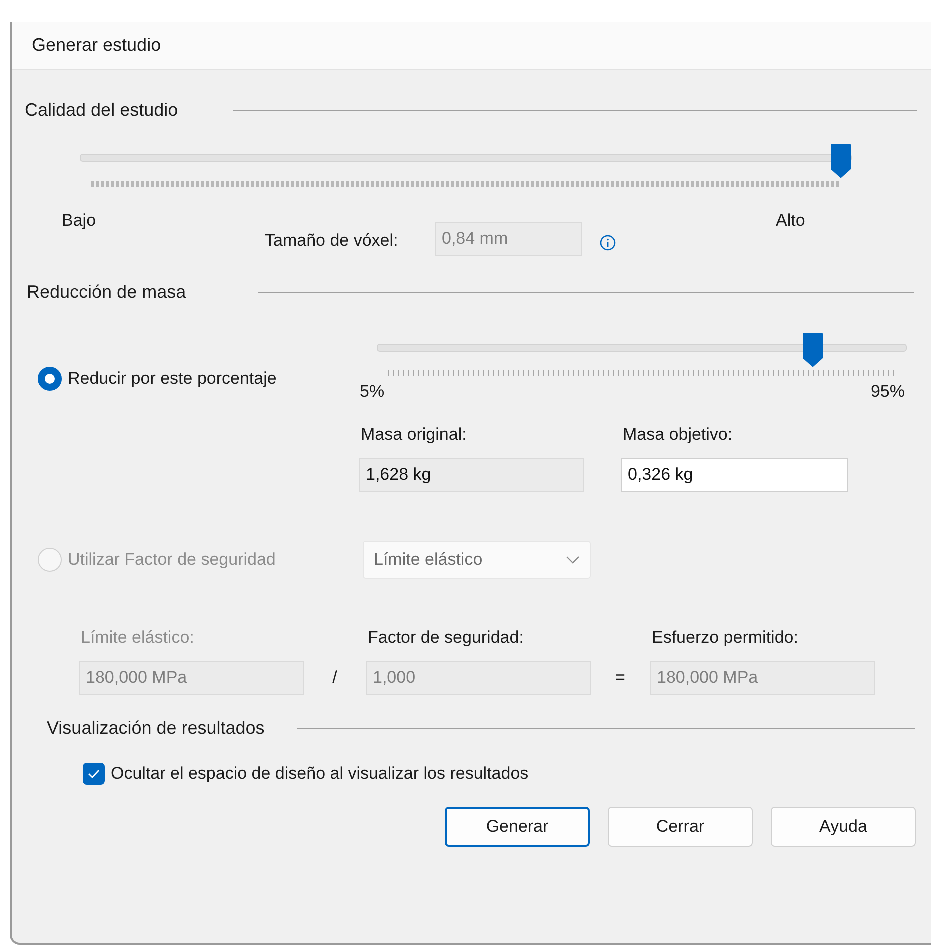 This screenshot has height=945, width=931. I want to click on operator-sign: =, so click(620, 678).